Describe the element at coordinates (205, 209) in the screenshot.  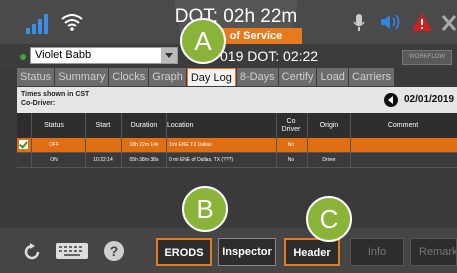
I see `callout-b: B` at that location.